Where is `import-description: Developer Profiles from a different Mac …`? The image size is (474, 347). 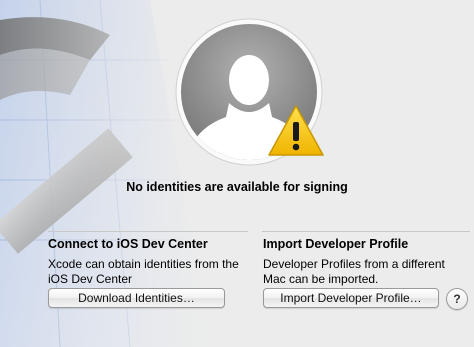 import-description: Developer Profiles from a different Mac … is located at coordinates (354, 271).